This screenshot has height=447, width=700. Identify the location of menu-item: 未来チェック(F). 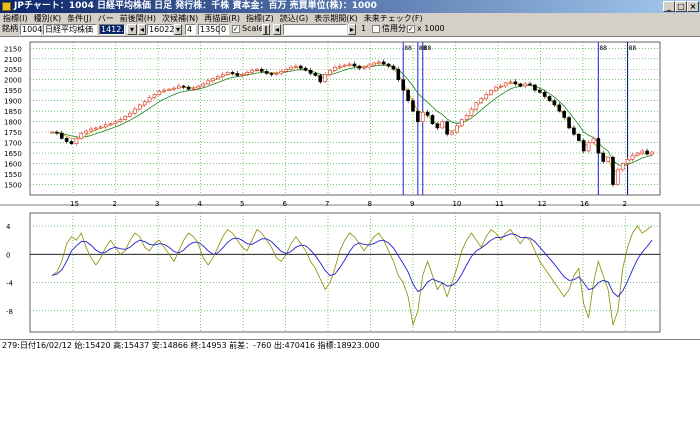
(393, 18).